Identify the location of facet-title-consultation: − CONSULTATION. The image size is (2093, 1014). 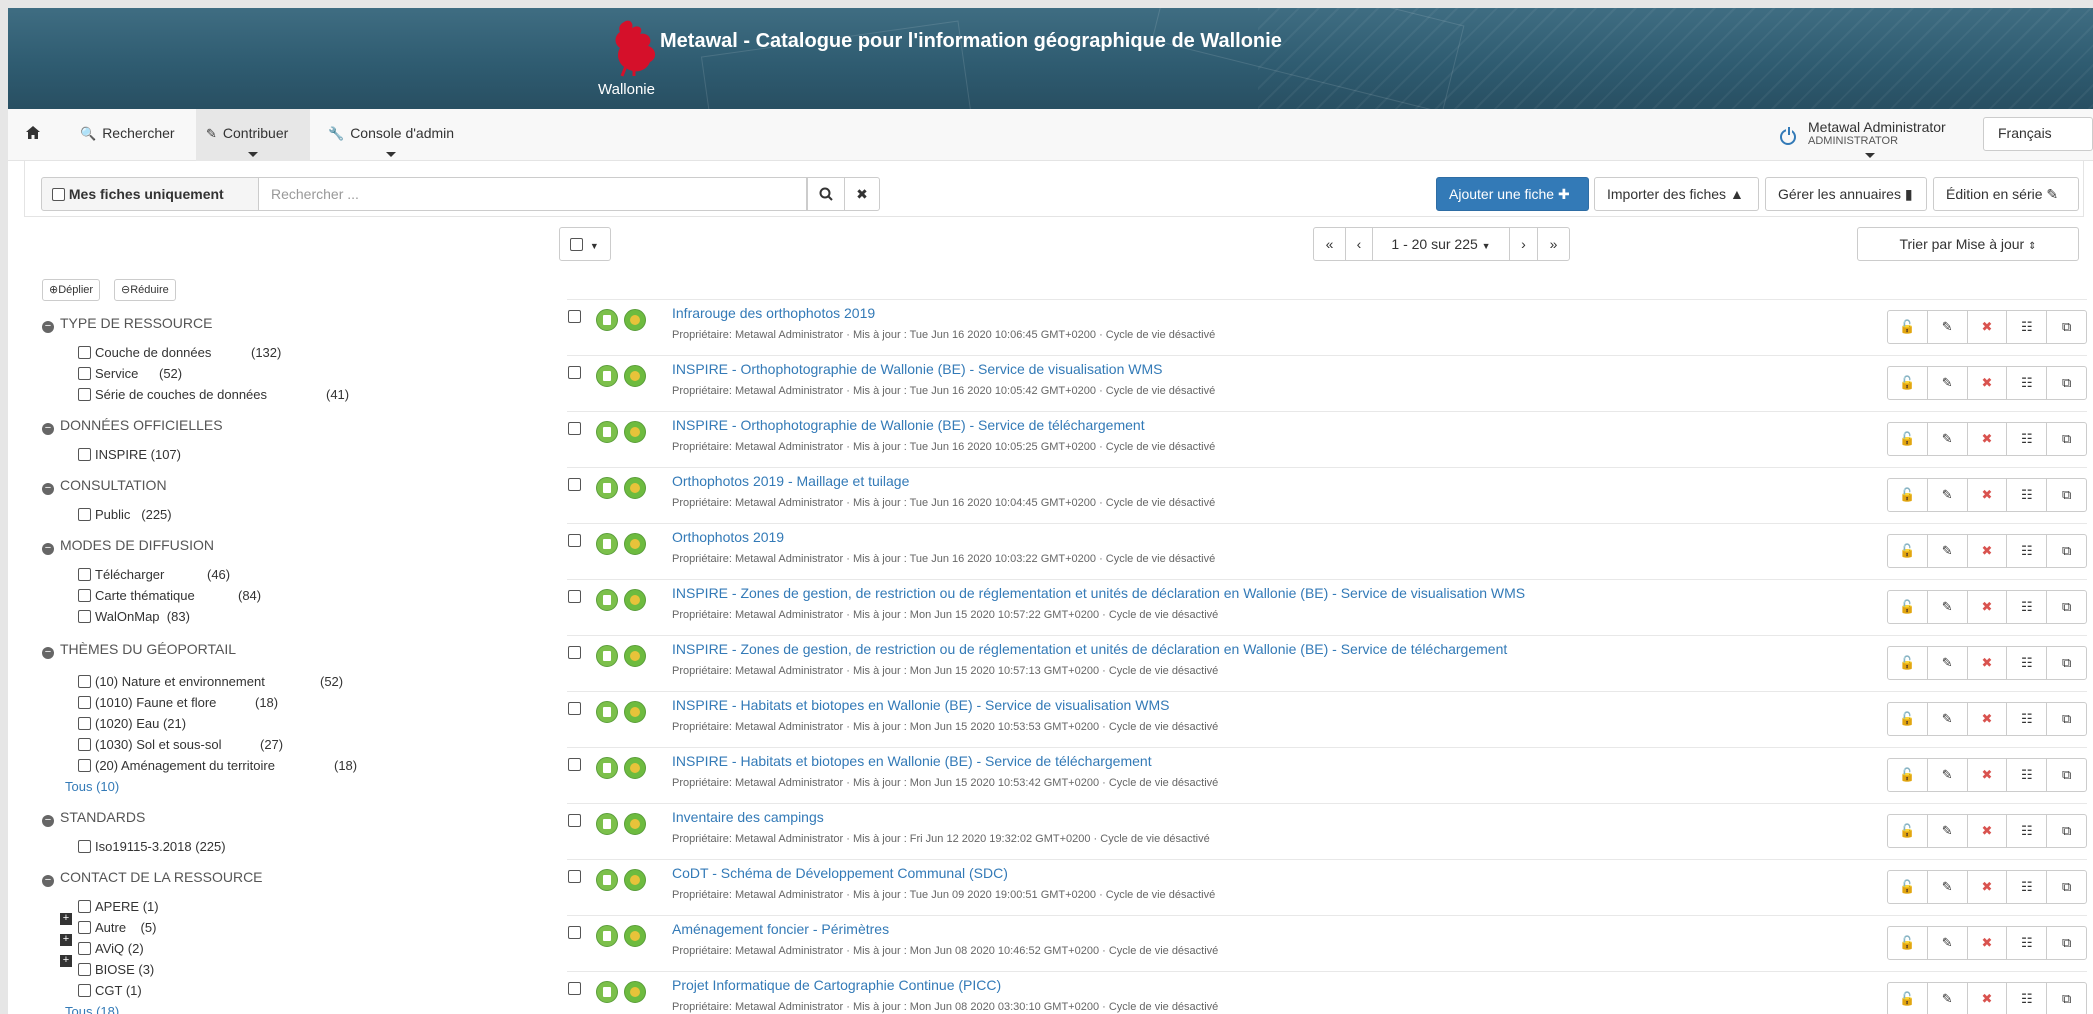
(104, 486).